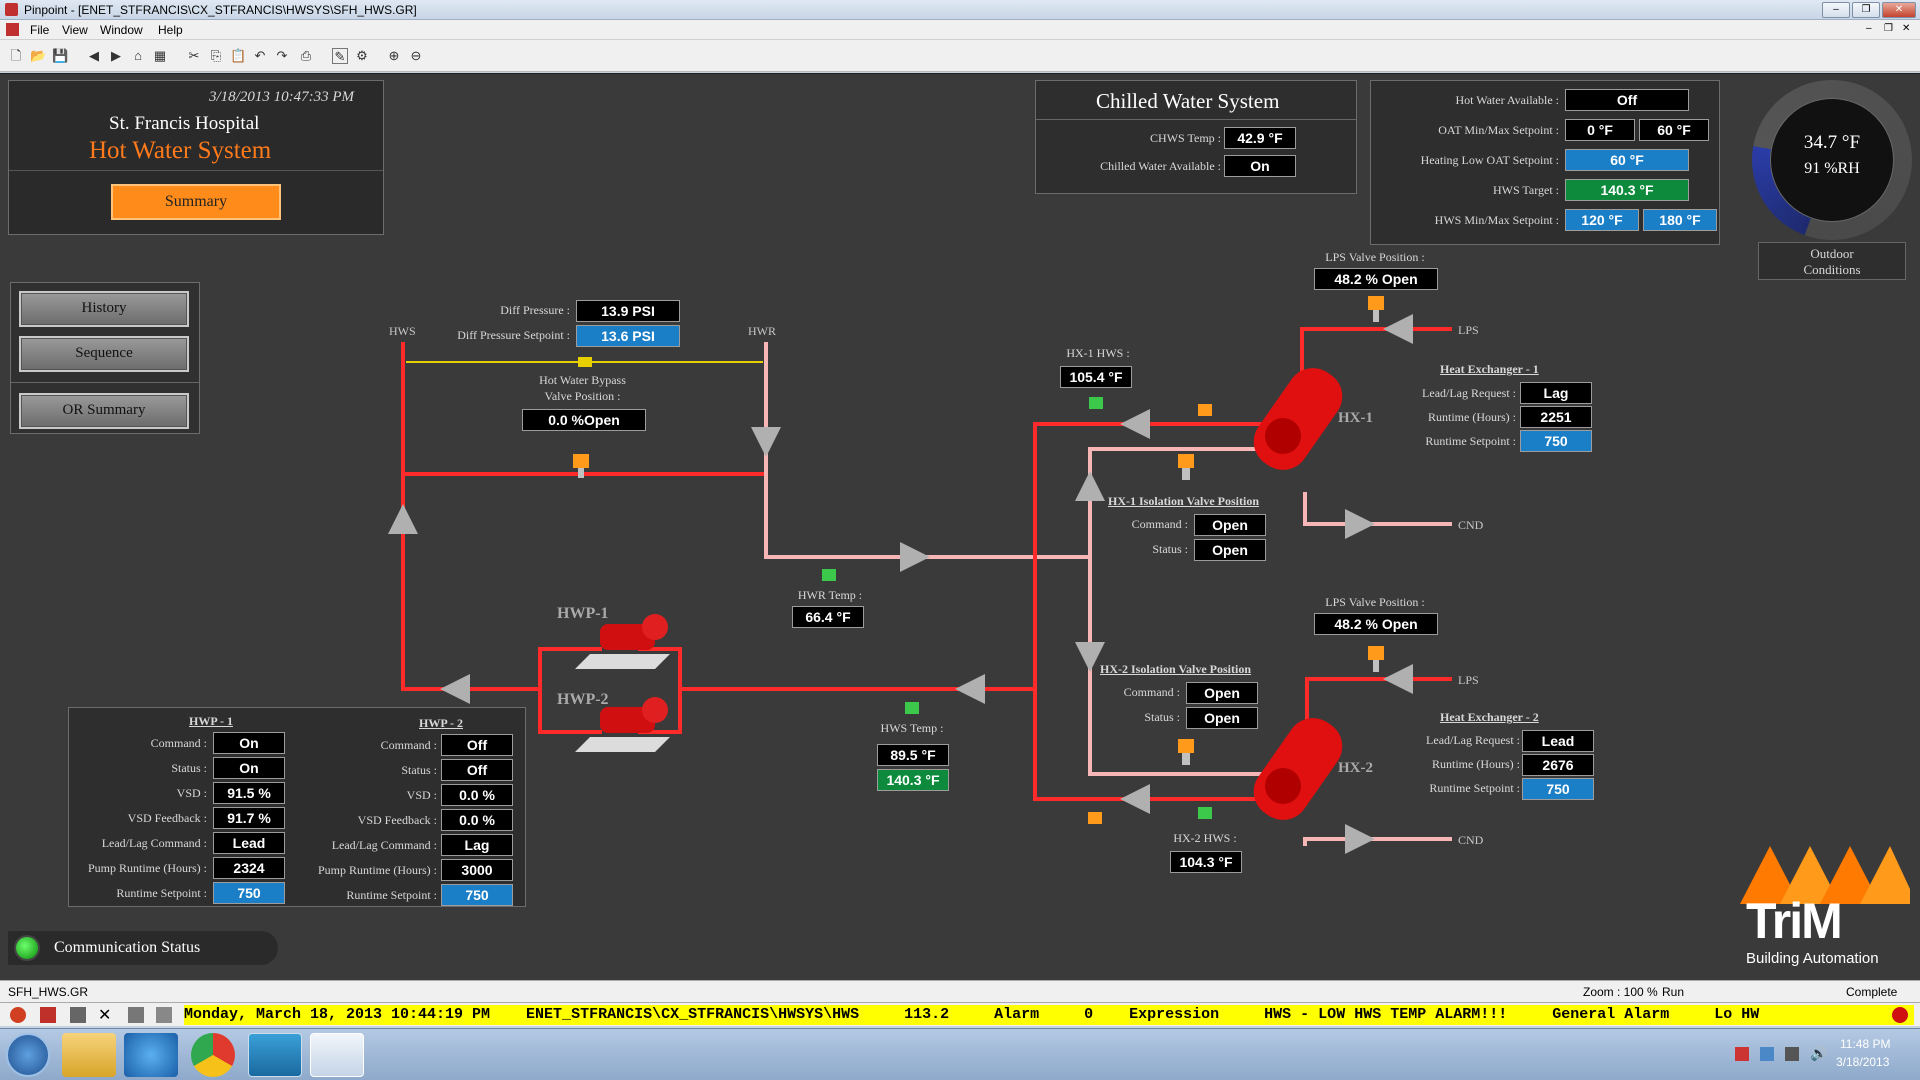  Describe the element at coordinates (1767, 1054) in the screenshot. I see `tray-network-icon` at that location.